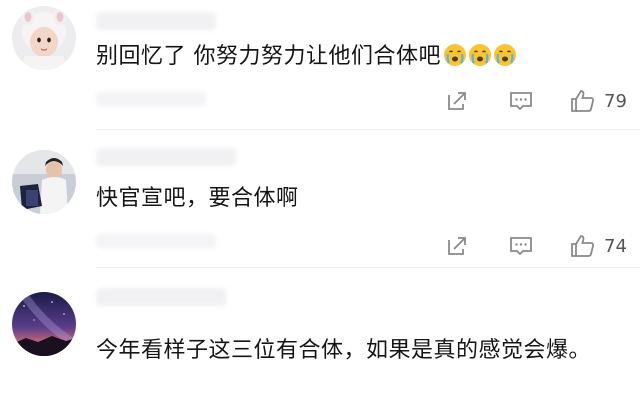 The height and width of the screenshot is (403, 640). What do you see at coordinates (348, 199) in the screenshot?
I see `comment-text: 快官宣吧，要合体啊` at bounding box center [348, 199].